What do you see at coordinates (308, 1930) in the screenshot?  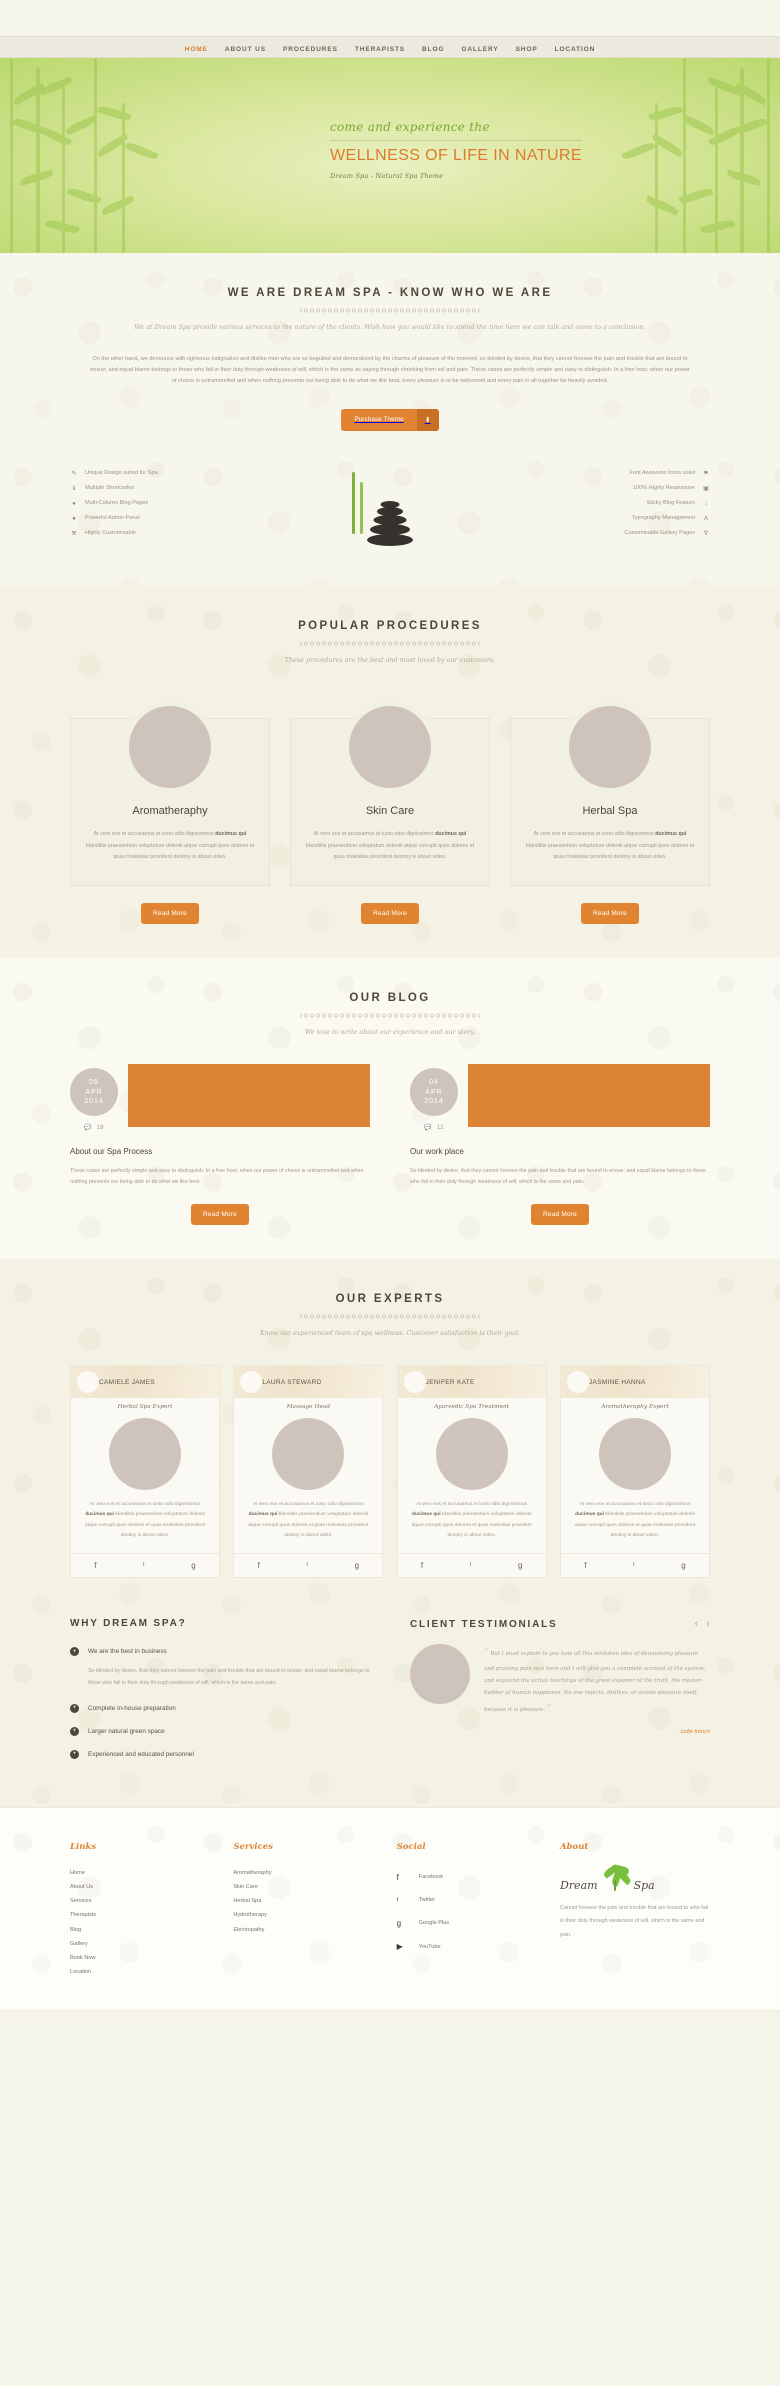 I see `footer-service-link: Electropathy` at bounding box center [308, 1930].